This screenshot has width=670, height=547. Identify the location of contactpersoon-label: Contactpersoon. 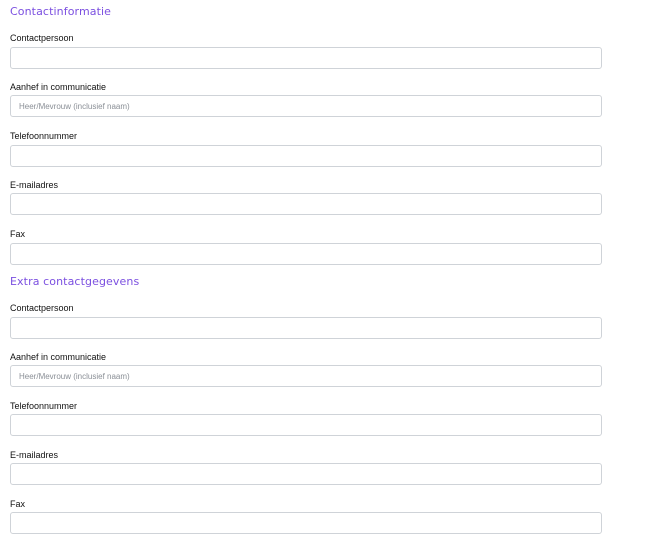
(42, 38).